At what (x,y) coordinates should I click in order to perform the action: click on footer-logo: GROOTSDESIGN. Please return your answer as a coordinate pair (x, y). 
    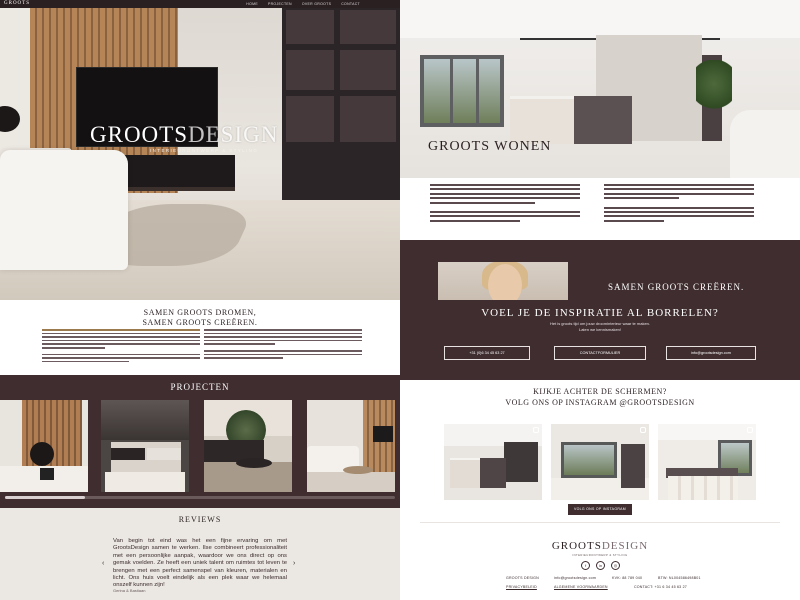
    Looking at the image, I should click on (600, 546).